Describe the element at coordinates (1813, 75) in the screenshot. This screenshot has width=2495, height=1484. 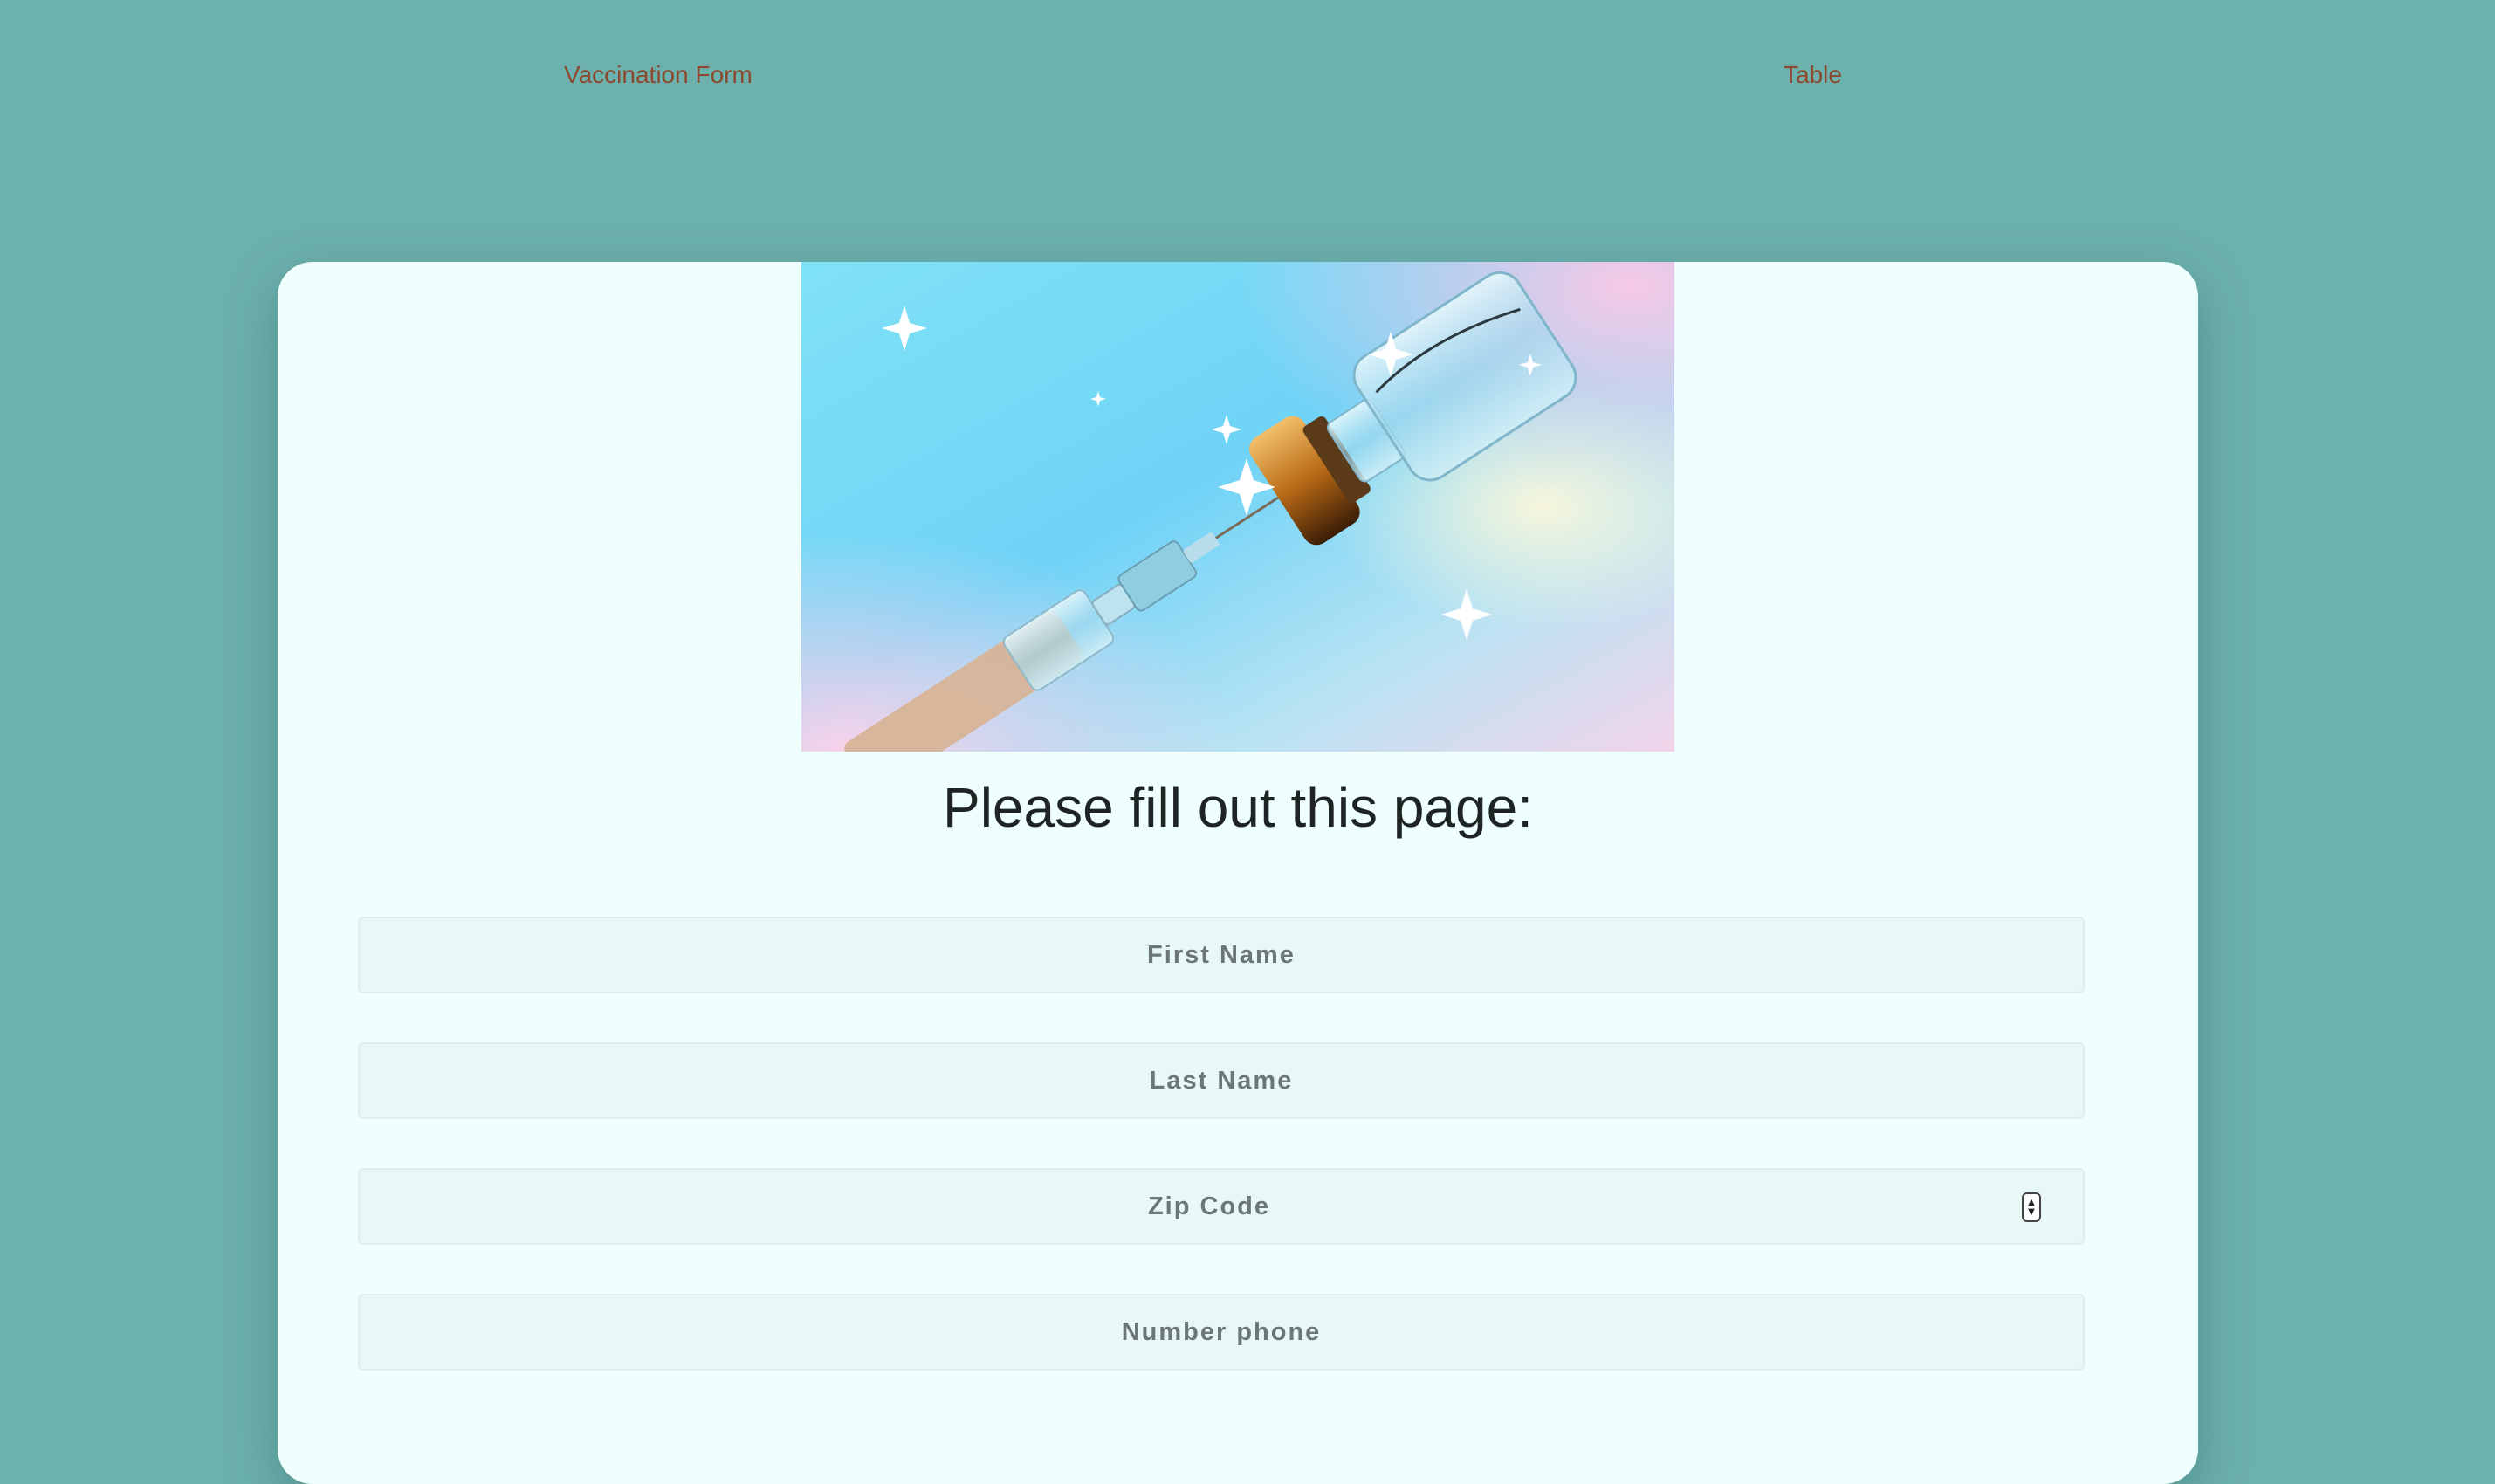
I see `nav-link-table: Table` at that location.